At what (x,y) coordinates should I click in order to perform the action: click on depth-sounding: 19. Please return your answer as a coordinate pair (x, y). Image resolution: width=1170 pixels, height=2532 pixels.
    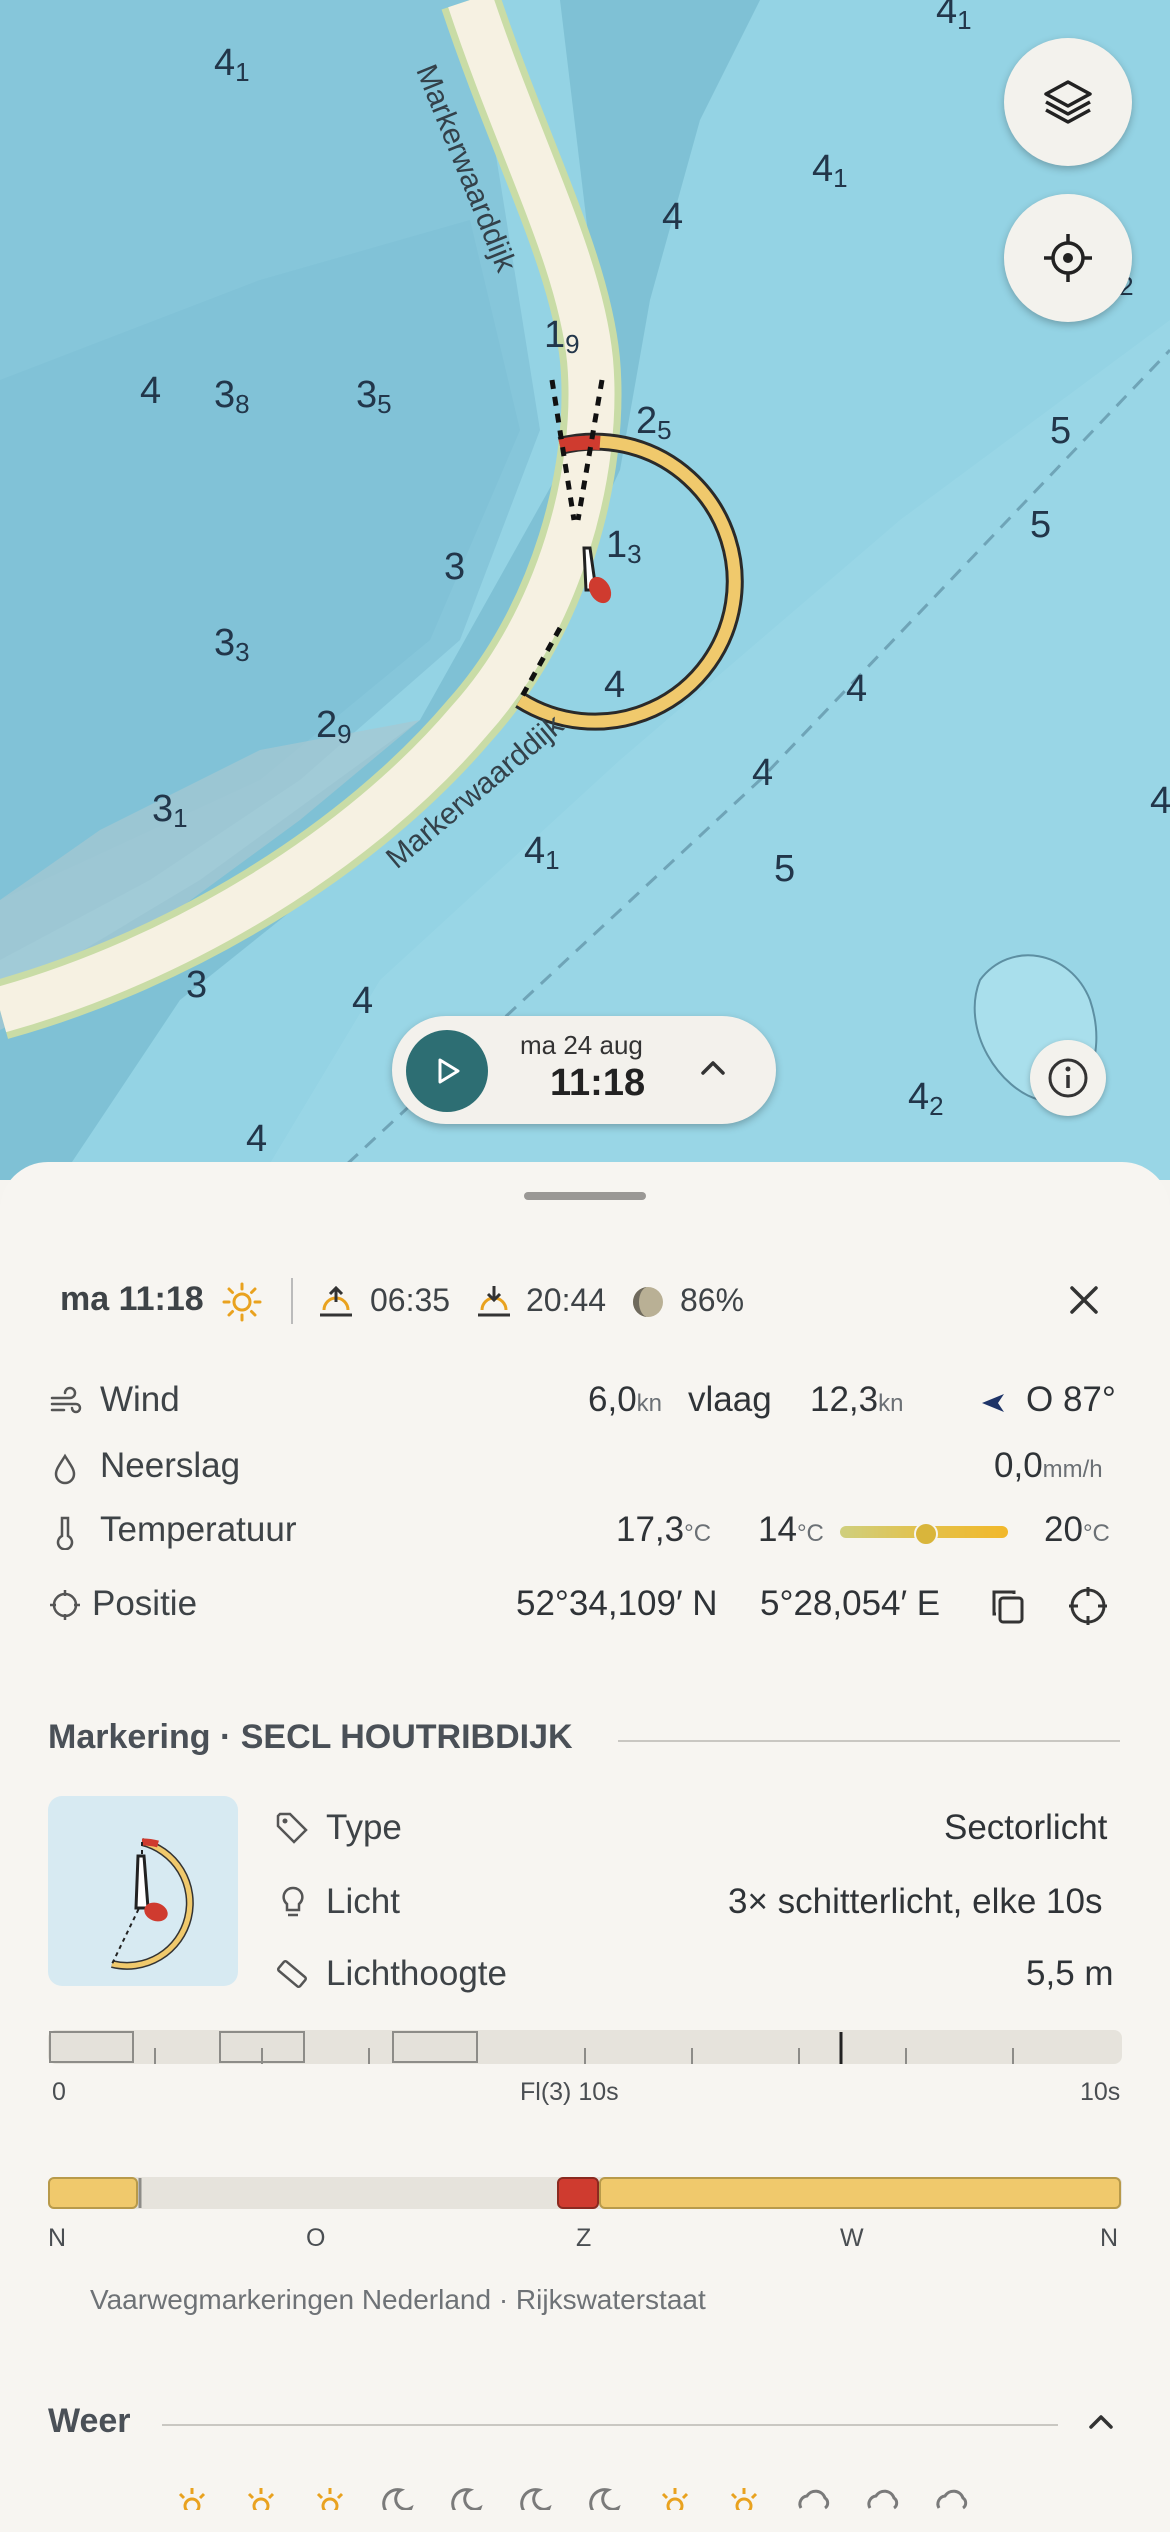
    Looking at the image, I should click on (562, 336).